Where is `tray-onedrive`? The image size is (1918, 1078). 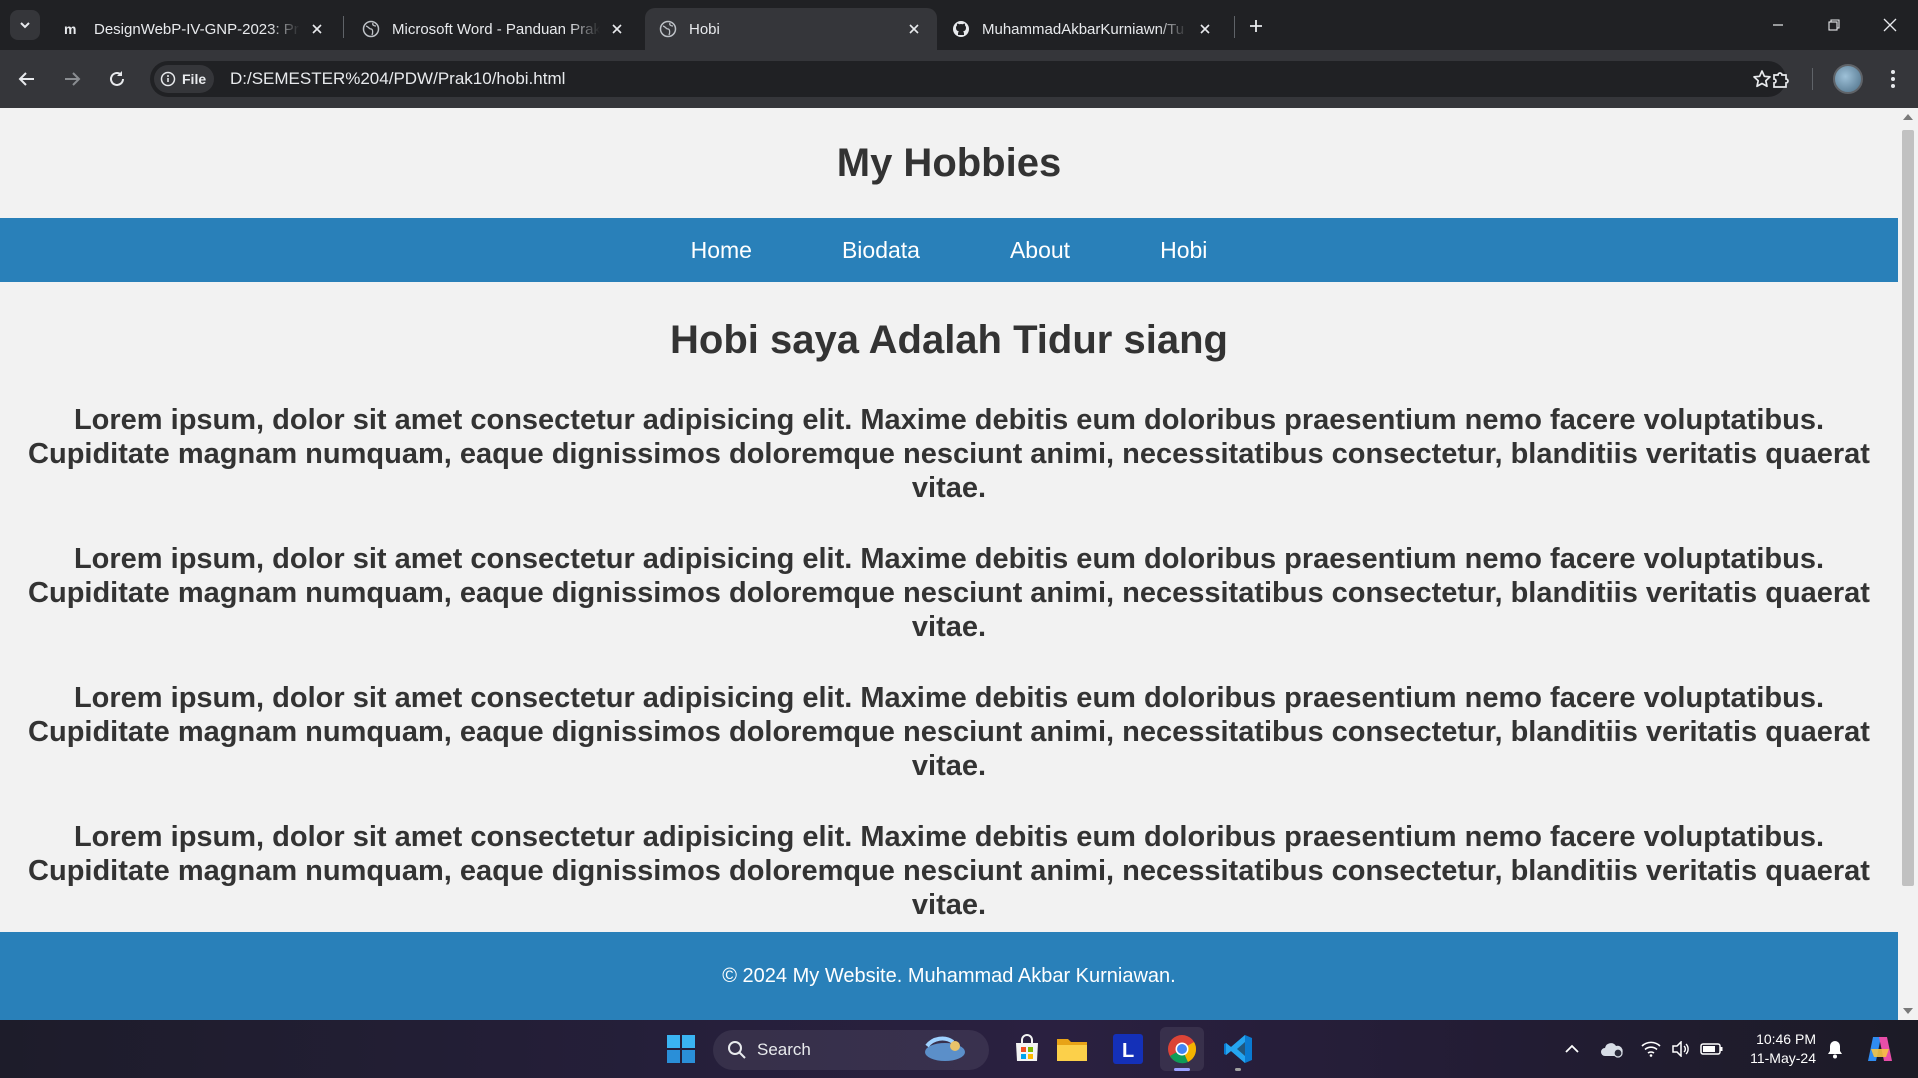
tray-onedrive is located at coordinates (1612, 1049).